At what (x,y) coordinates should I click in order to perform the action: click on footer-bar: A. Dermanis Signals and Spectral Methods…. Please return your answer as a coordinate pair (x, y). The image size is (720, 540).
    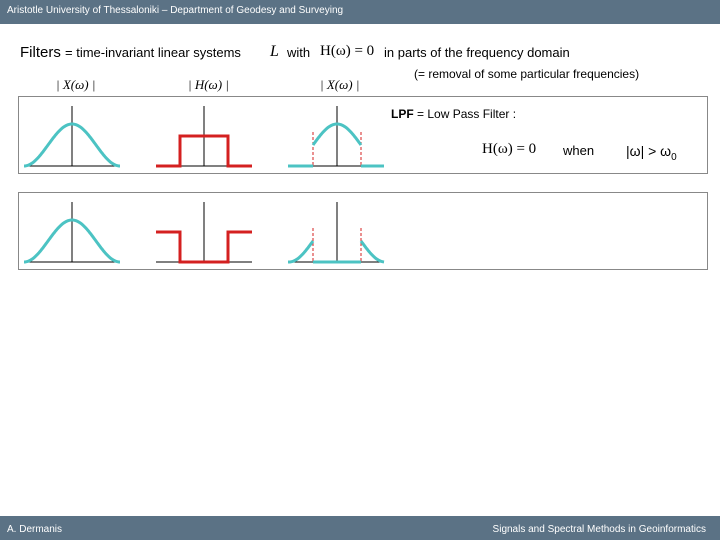
    Looking at the image, I should click on (360, 528).